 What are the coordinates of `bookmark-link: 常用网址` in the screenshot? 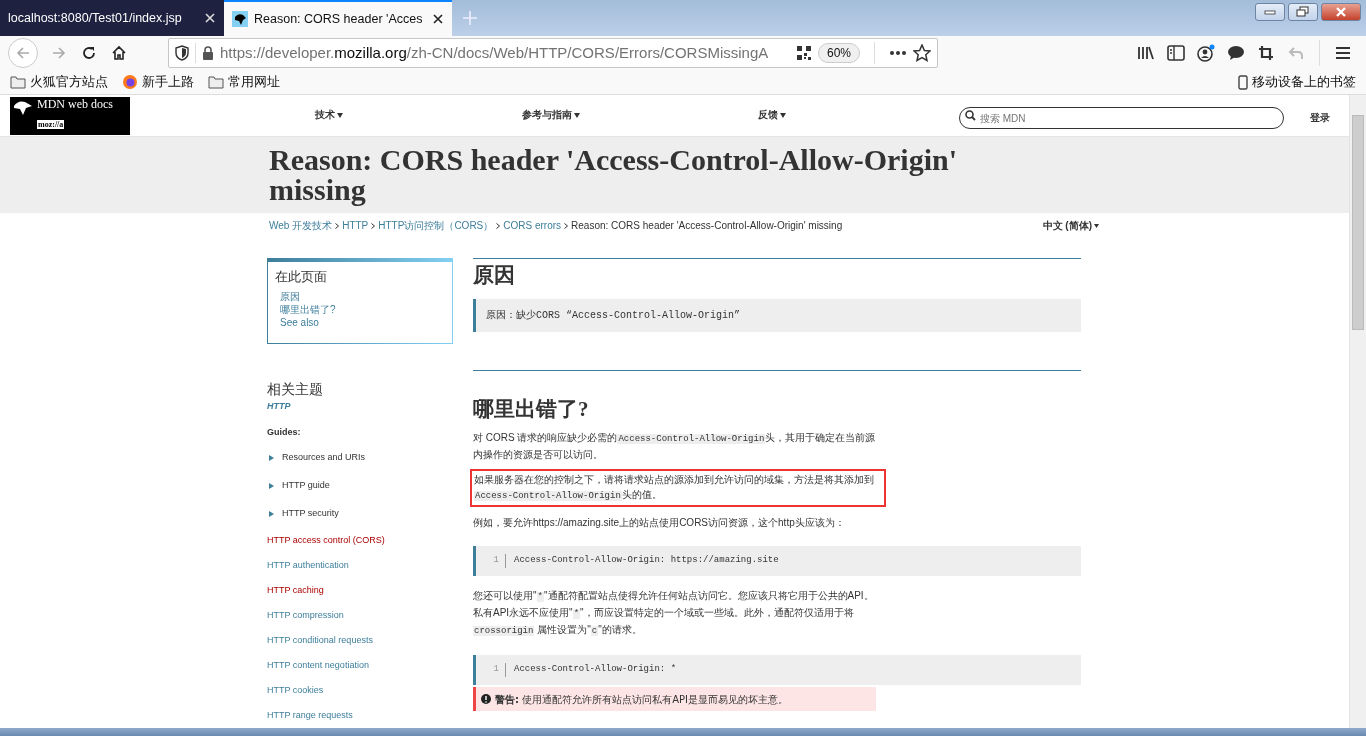 It's located at (254, 82).